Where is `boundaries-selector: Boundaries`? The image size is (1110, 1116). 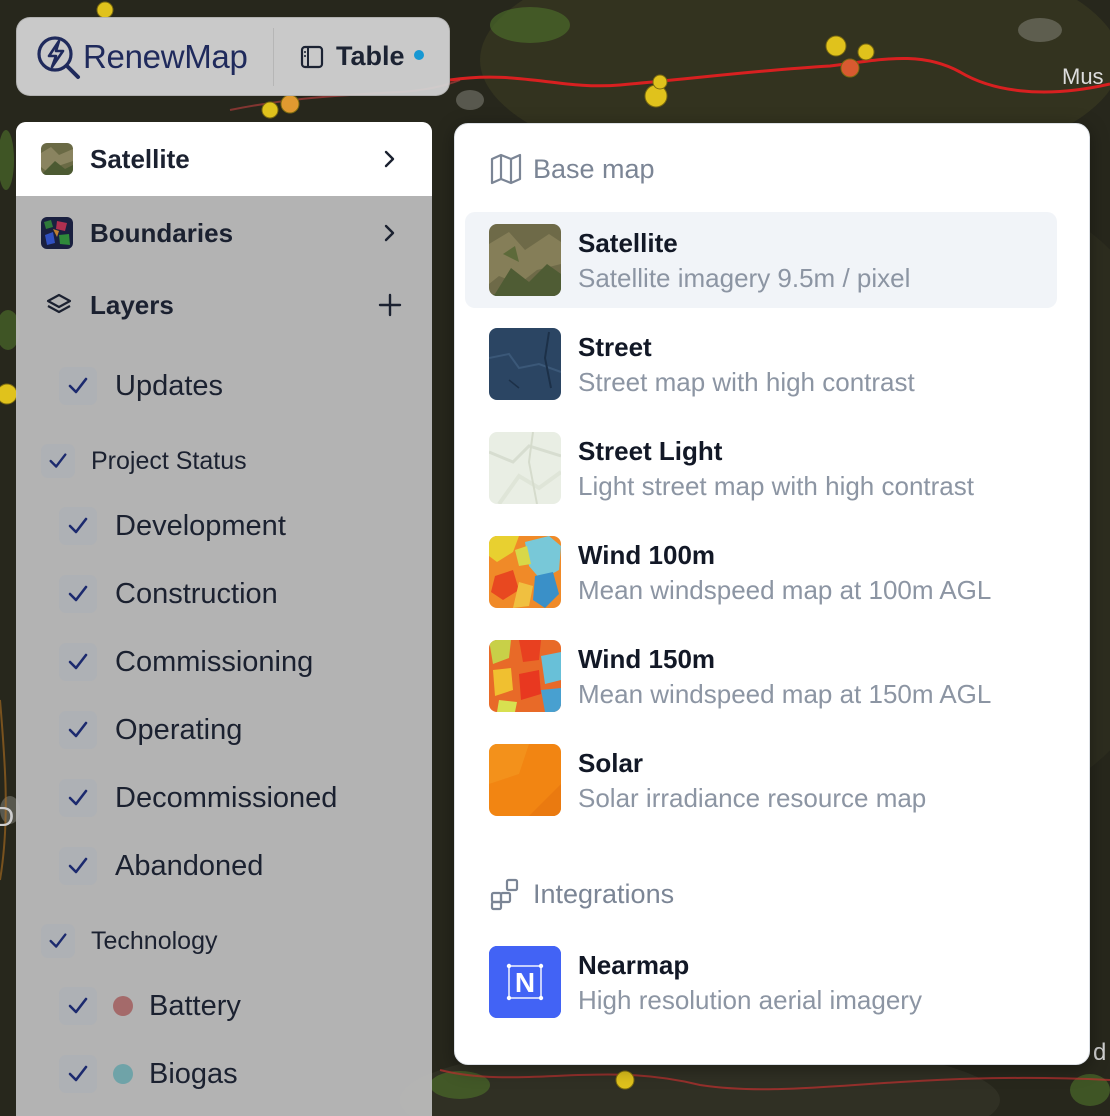
boundaries-selector: Boundaries is located at coordinates (224, 233).